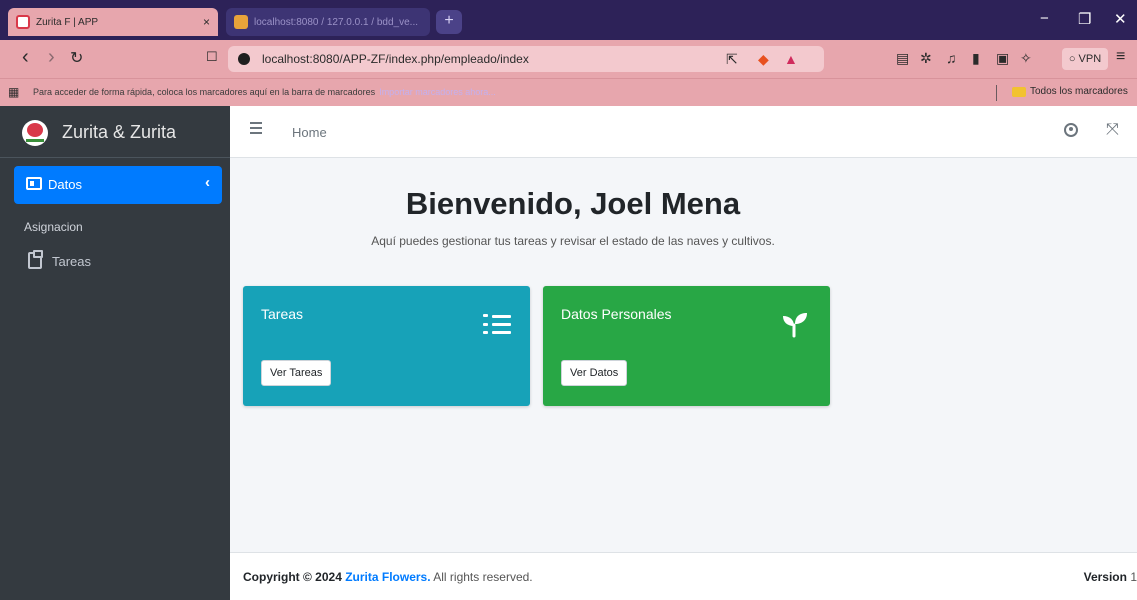 The height and width of the screenshot is (600, 1137). I want to click on maximize-icon: ❐, so click(1084, 19).